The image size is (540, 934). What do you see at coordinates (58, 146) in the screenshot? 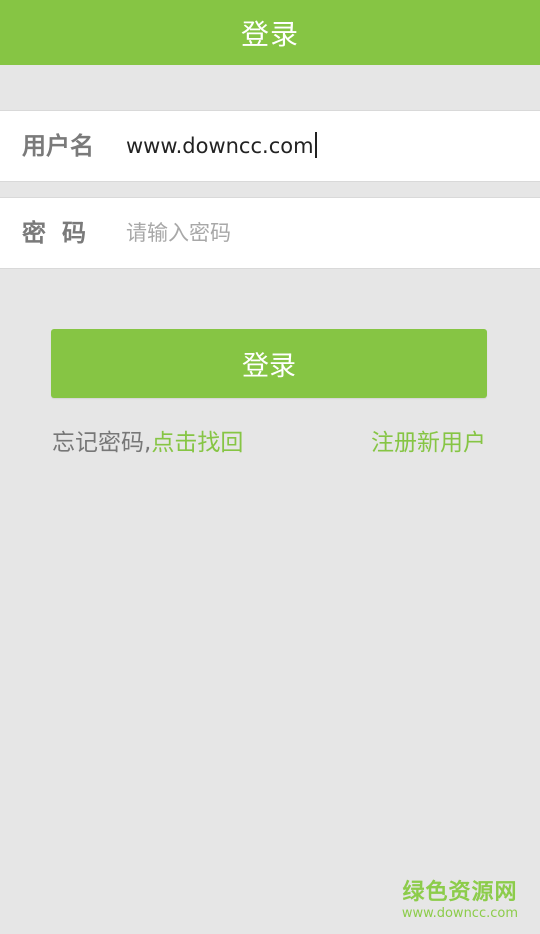
I see `username-label: 用户名` at bounding box center [58, 146].